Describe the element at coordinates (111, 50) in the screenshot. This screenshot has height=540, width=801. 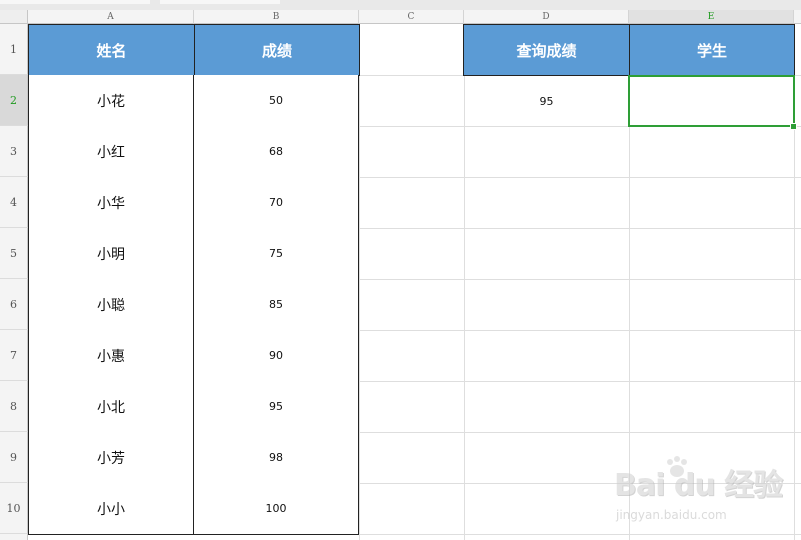
I see `cell-a1-name-header: 姓名` at that location.